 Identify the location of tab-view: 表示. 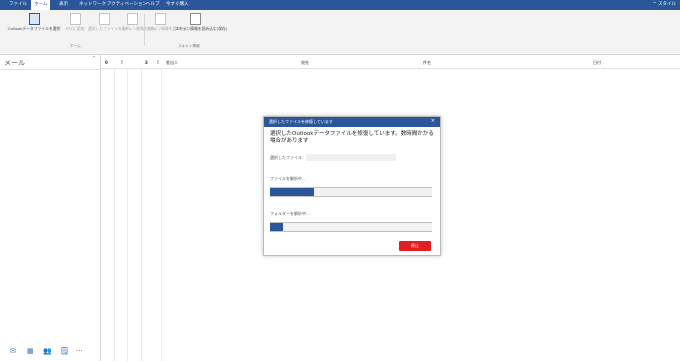
(63, 5).